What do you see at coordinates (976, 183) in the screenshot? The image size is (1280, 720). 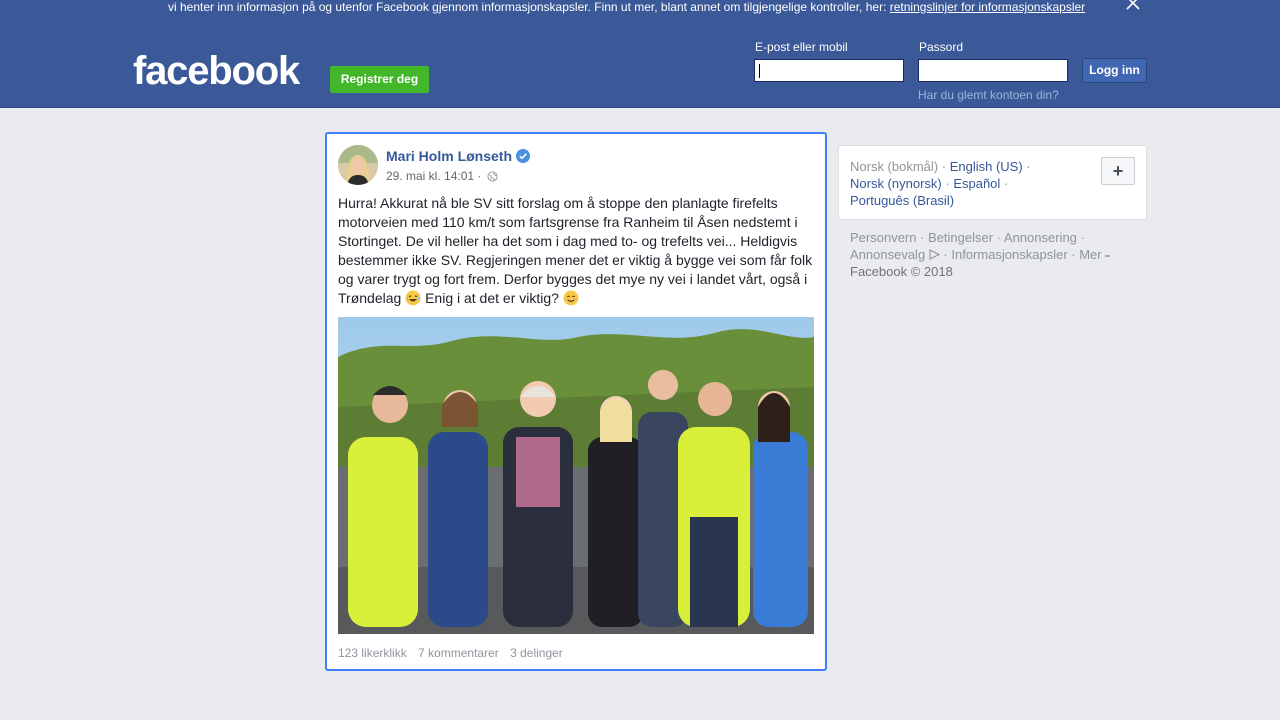 I see `language-espanol: Español` at bounding box center [976, 183].